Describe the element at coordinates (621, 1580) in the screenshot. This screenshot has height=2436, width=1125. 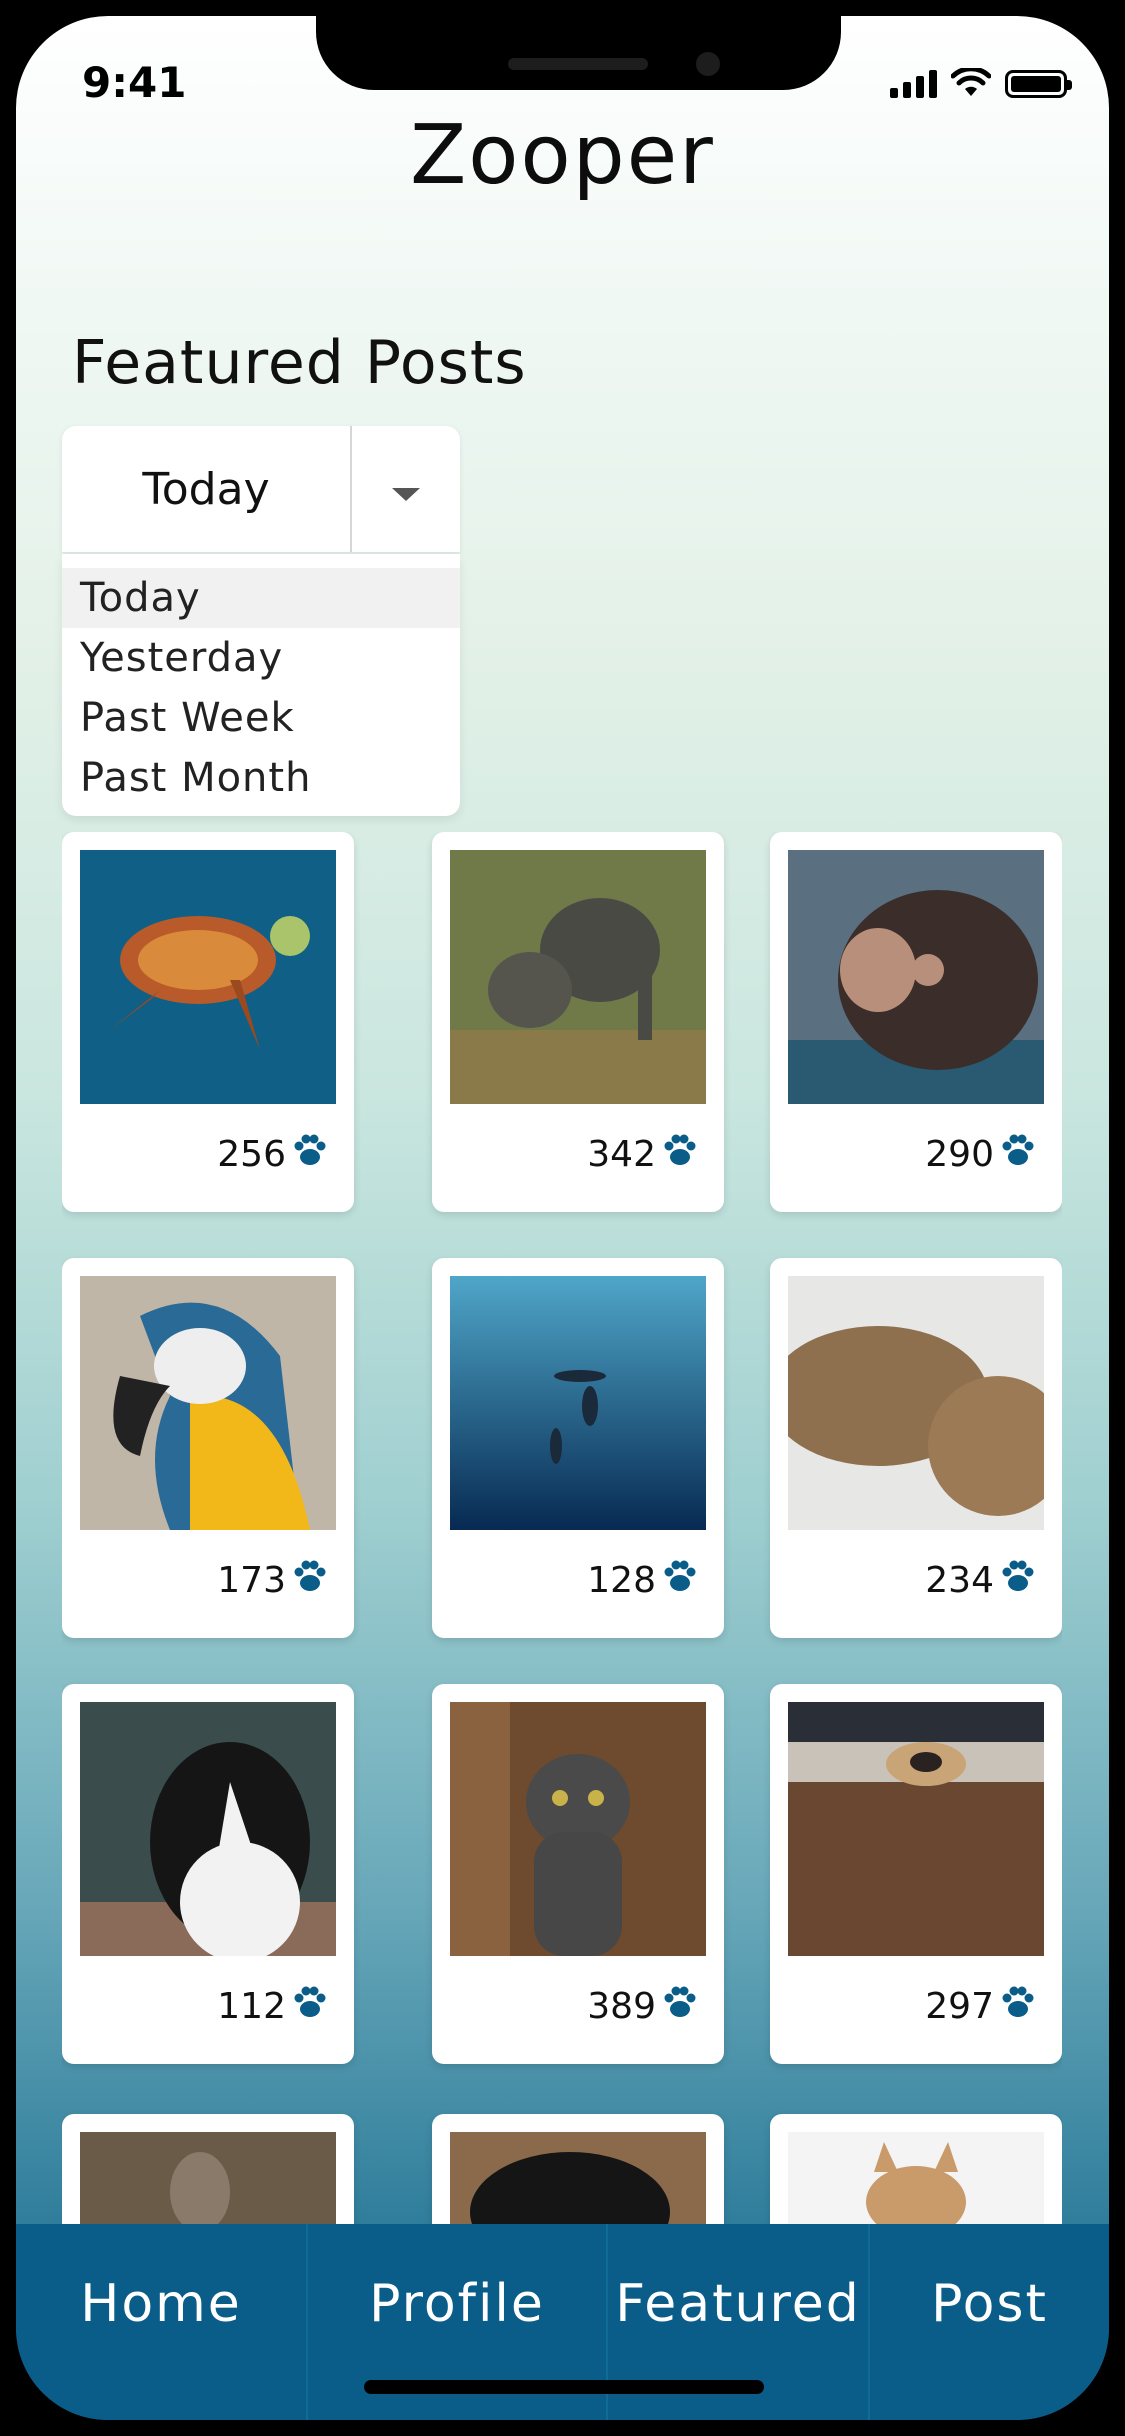
I see `like-count: 128` at that location.